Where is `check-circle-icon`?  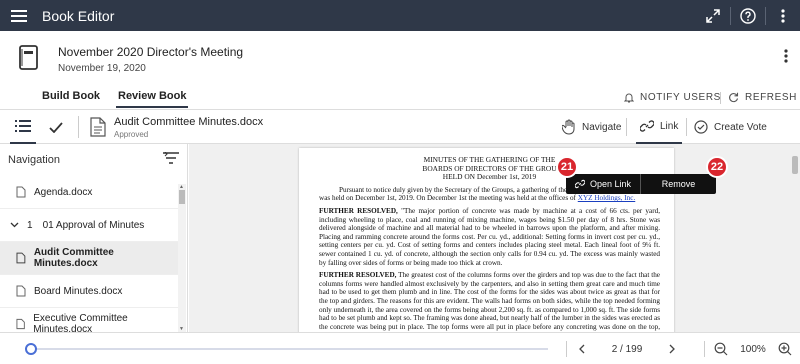
check-circle-icon is located at coordinates (701, 127).